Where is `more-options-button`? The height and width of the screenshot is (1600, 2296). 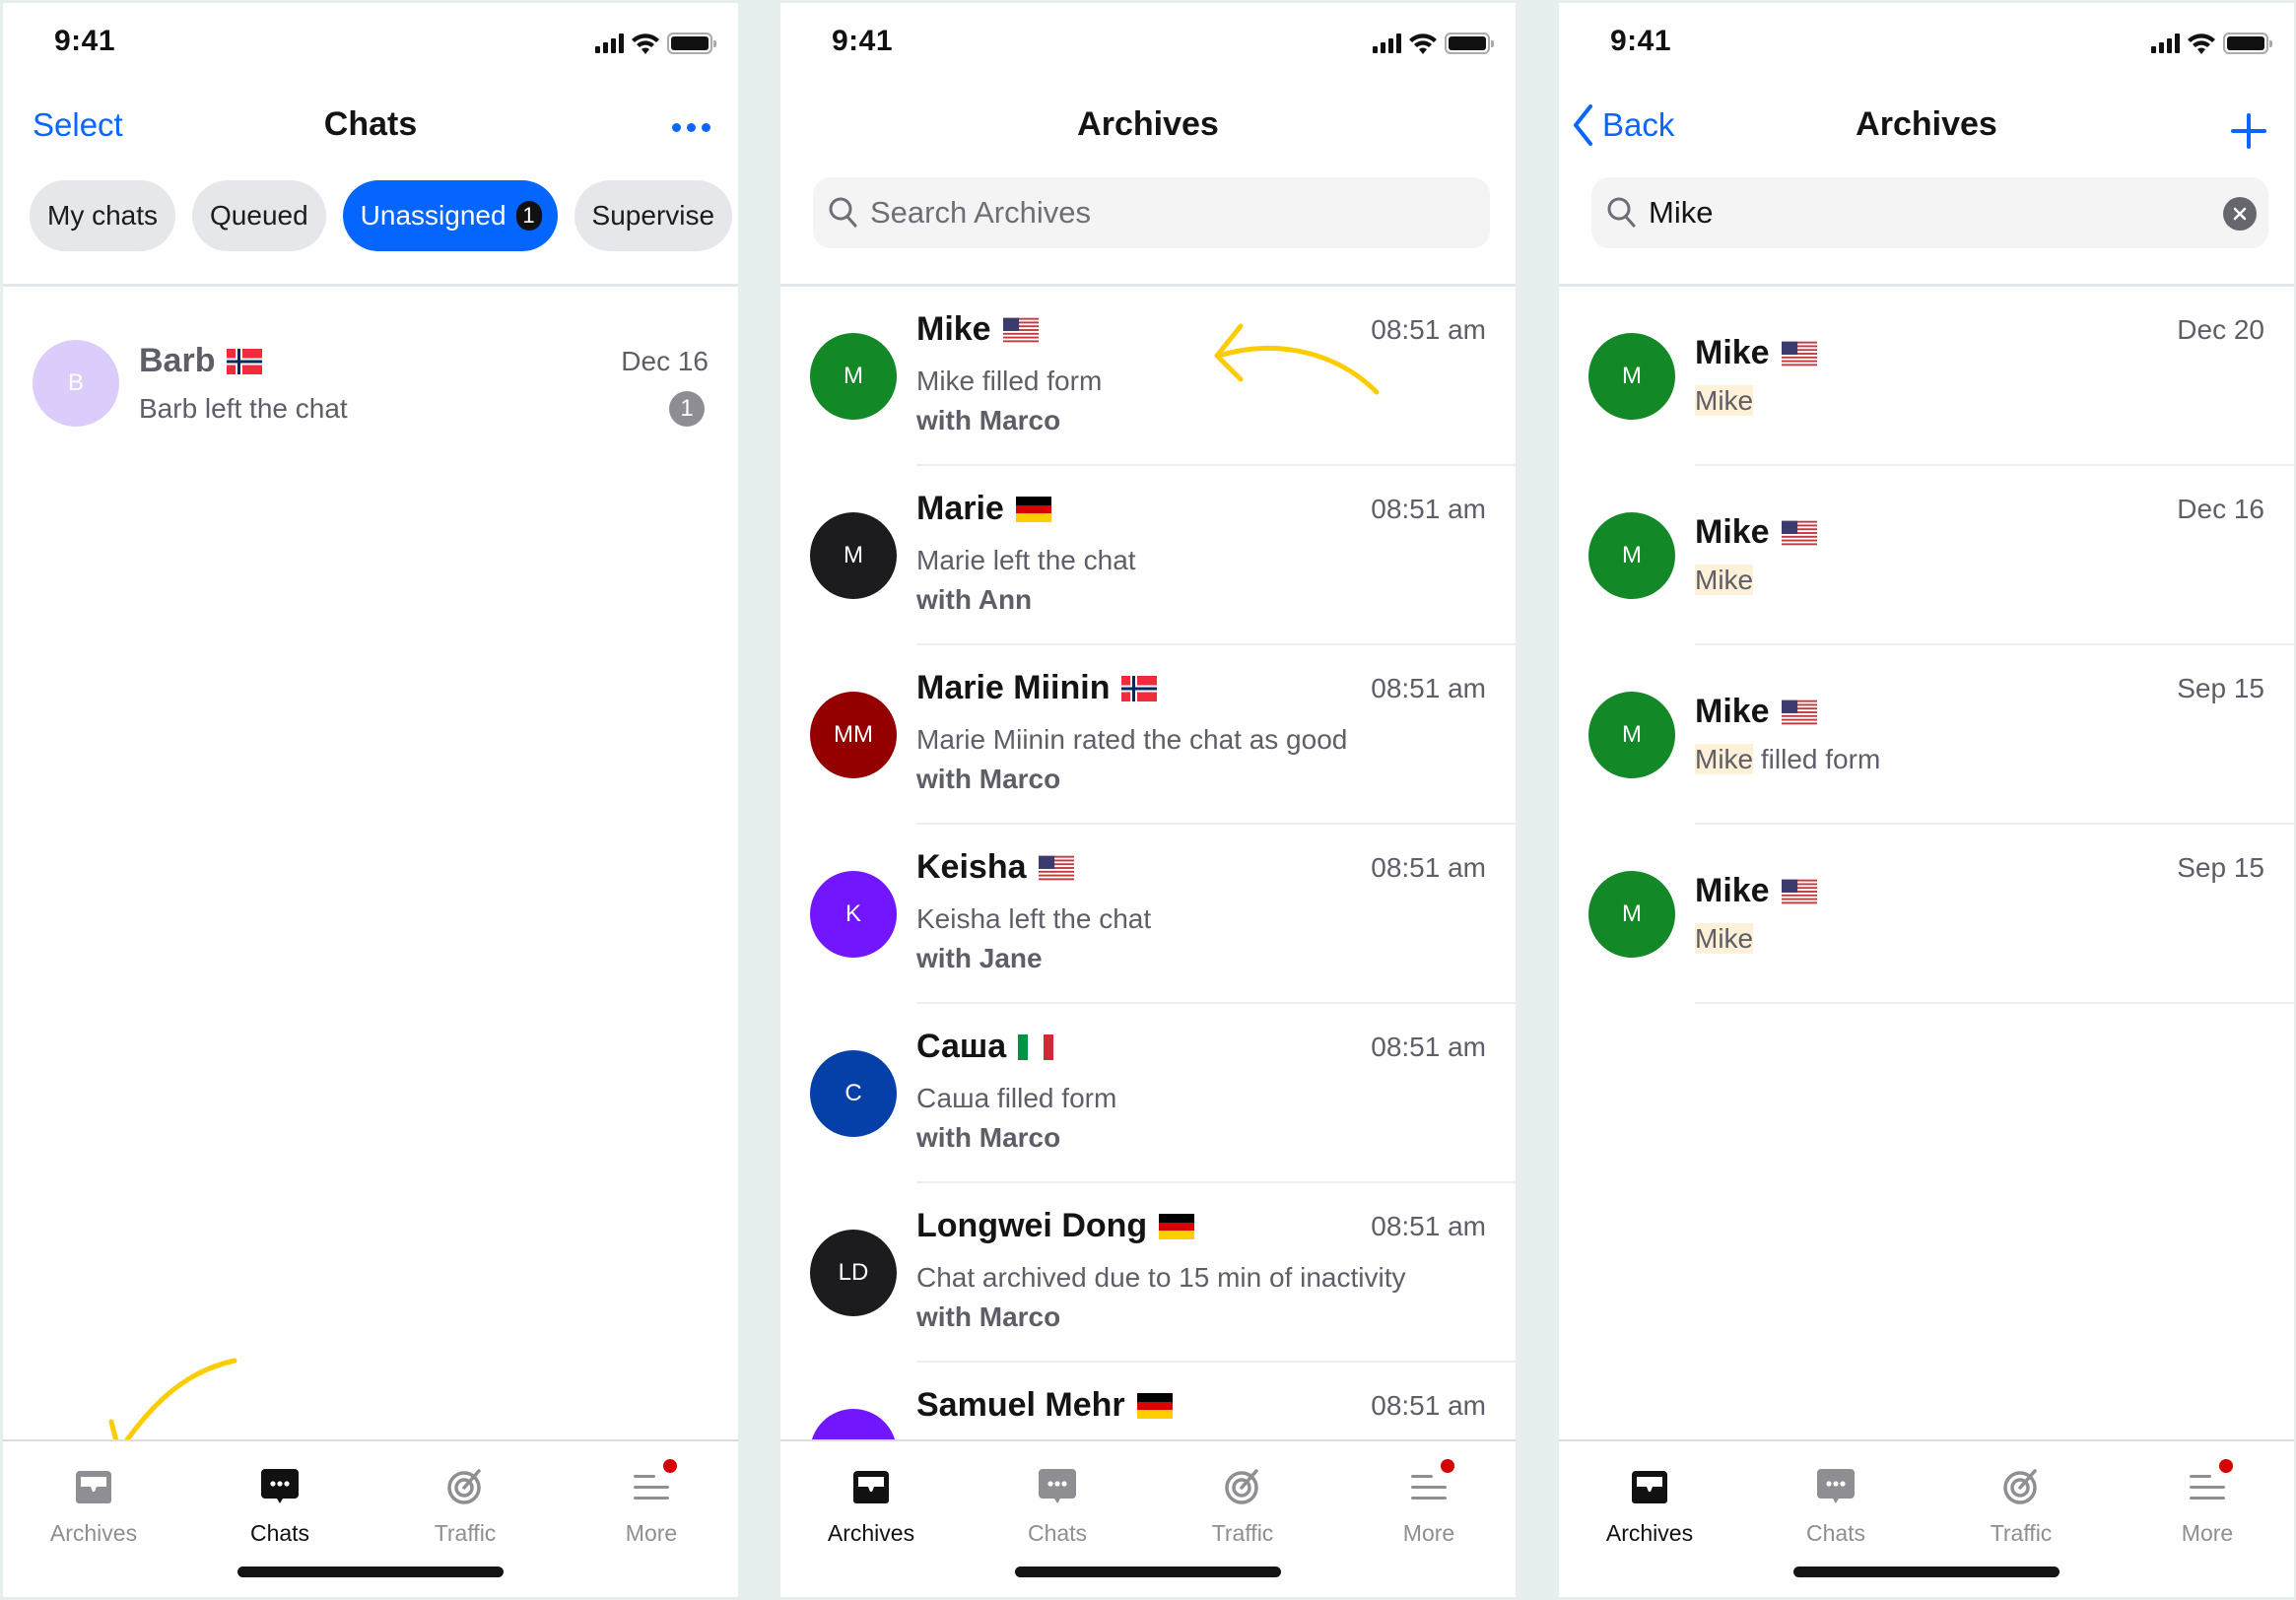 more-options-button is located at coordinates (691, 119).